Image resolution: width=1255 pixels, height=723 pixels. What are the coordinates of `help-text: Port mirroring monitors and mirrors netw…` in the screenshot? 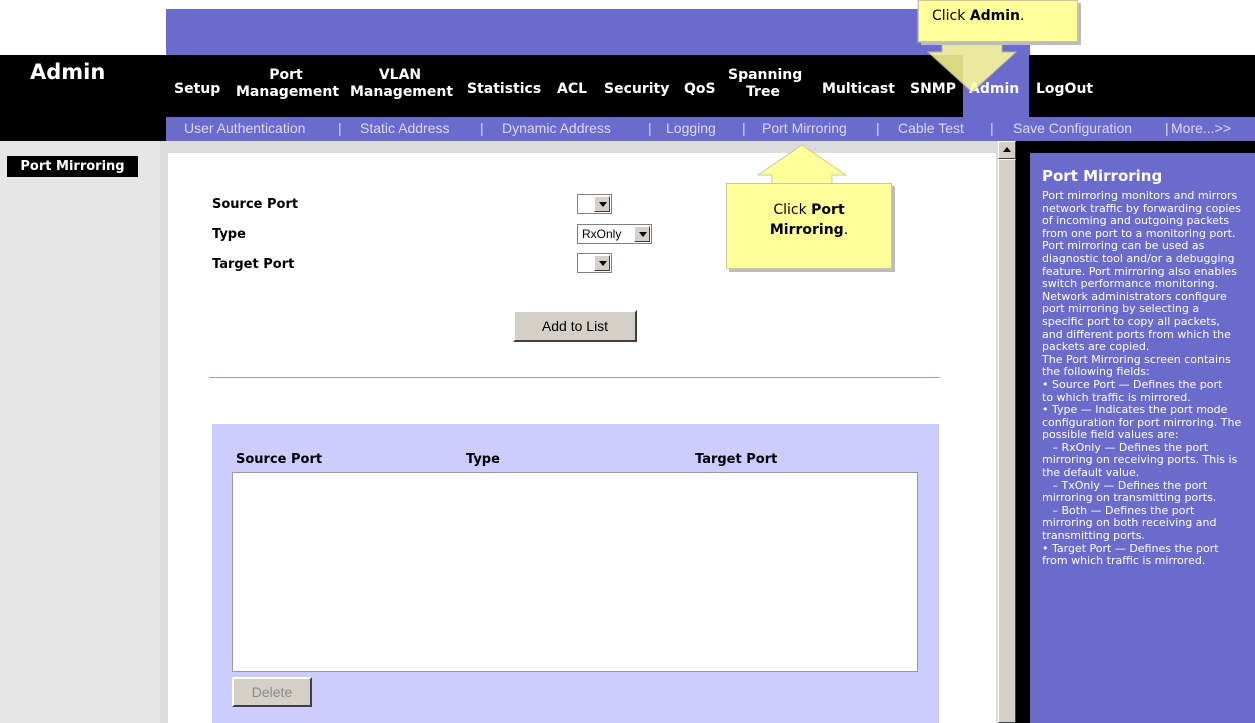 It's located at (1142, 378).